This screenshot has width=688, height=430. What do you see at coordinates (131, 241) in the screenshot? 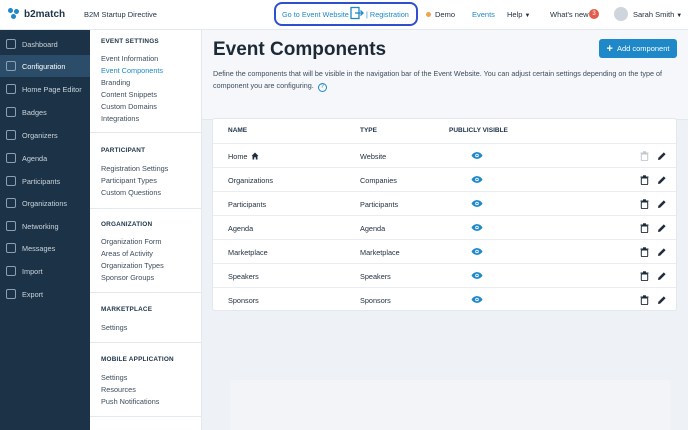
I see `subnav-item-organization-form: Organization Form` at bounding box center [131, 241].